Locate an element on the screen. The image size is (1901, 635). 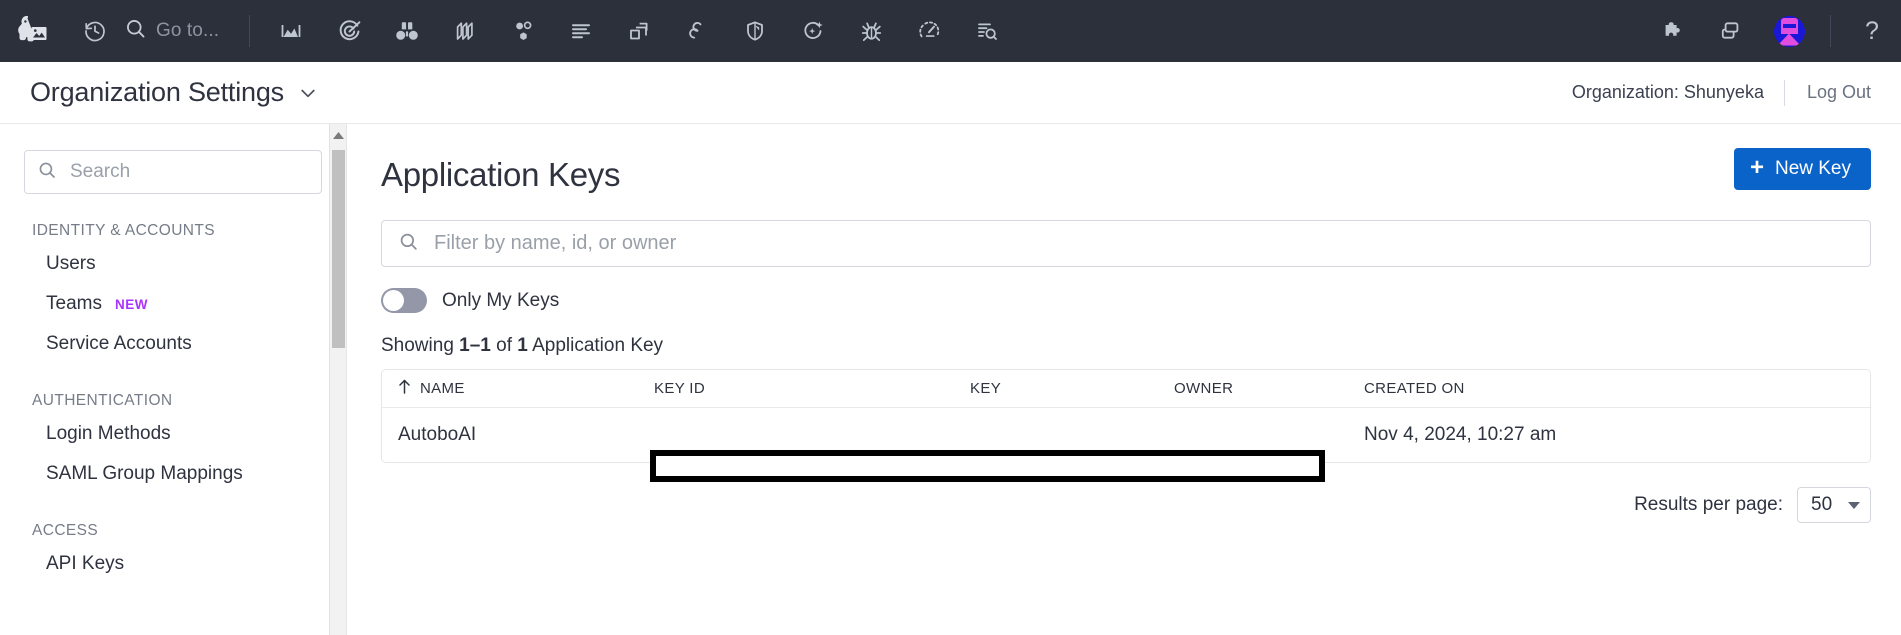
page-title: Application Keys is located at coordinates (501, 174).